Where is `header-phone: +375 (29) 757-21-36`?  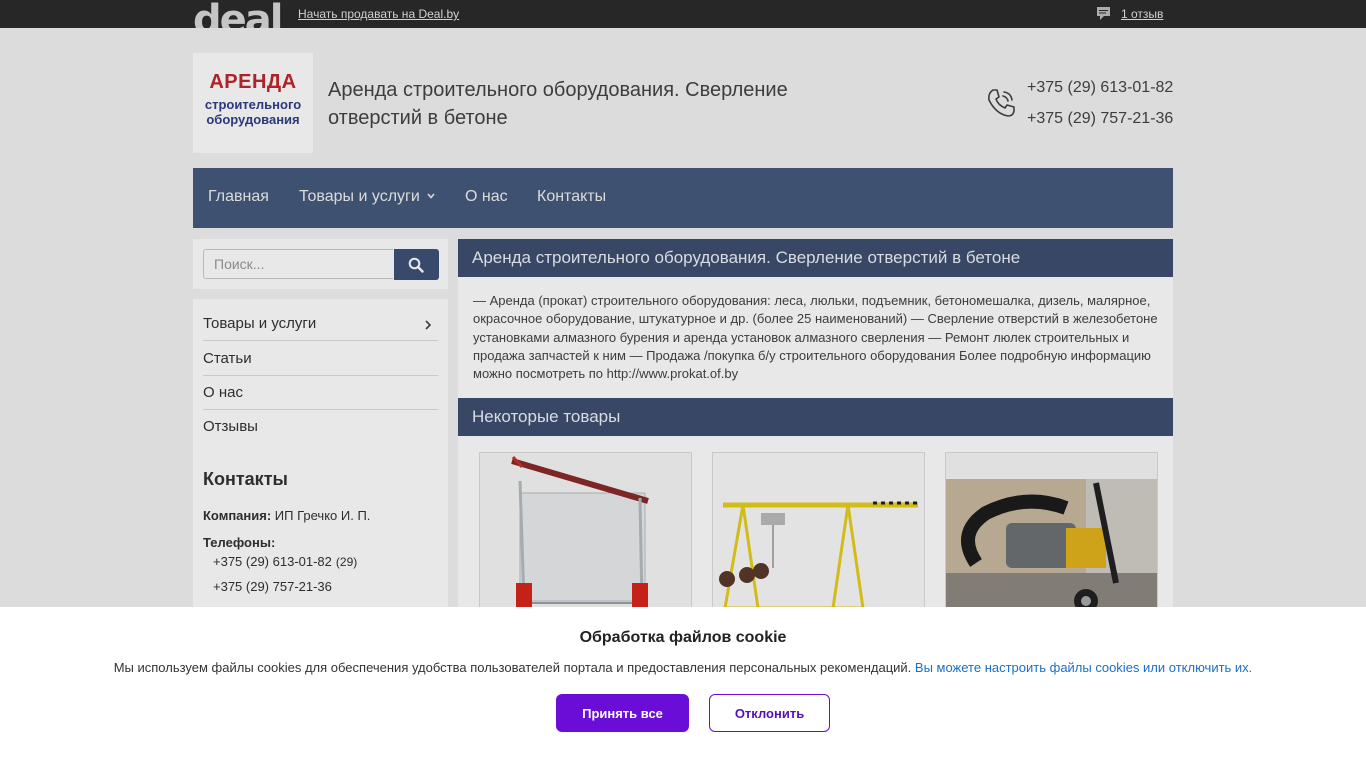 header-phone: +375 (29) 757-21-36 is located at coordinates (1100, 119).